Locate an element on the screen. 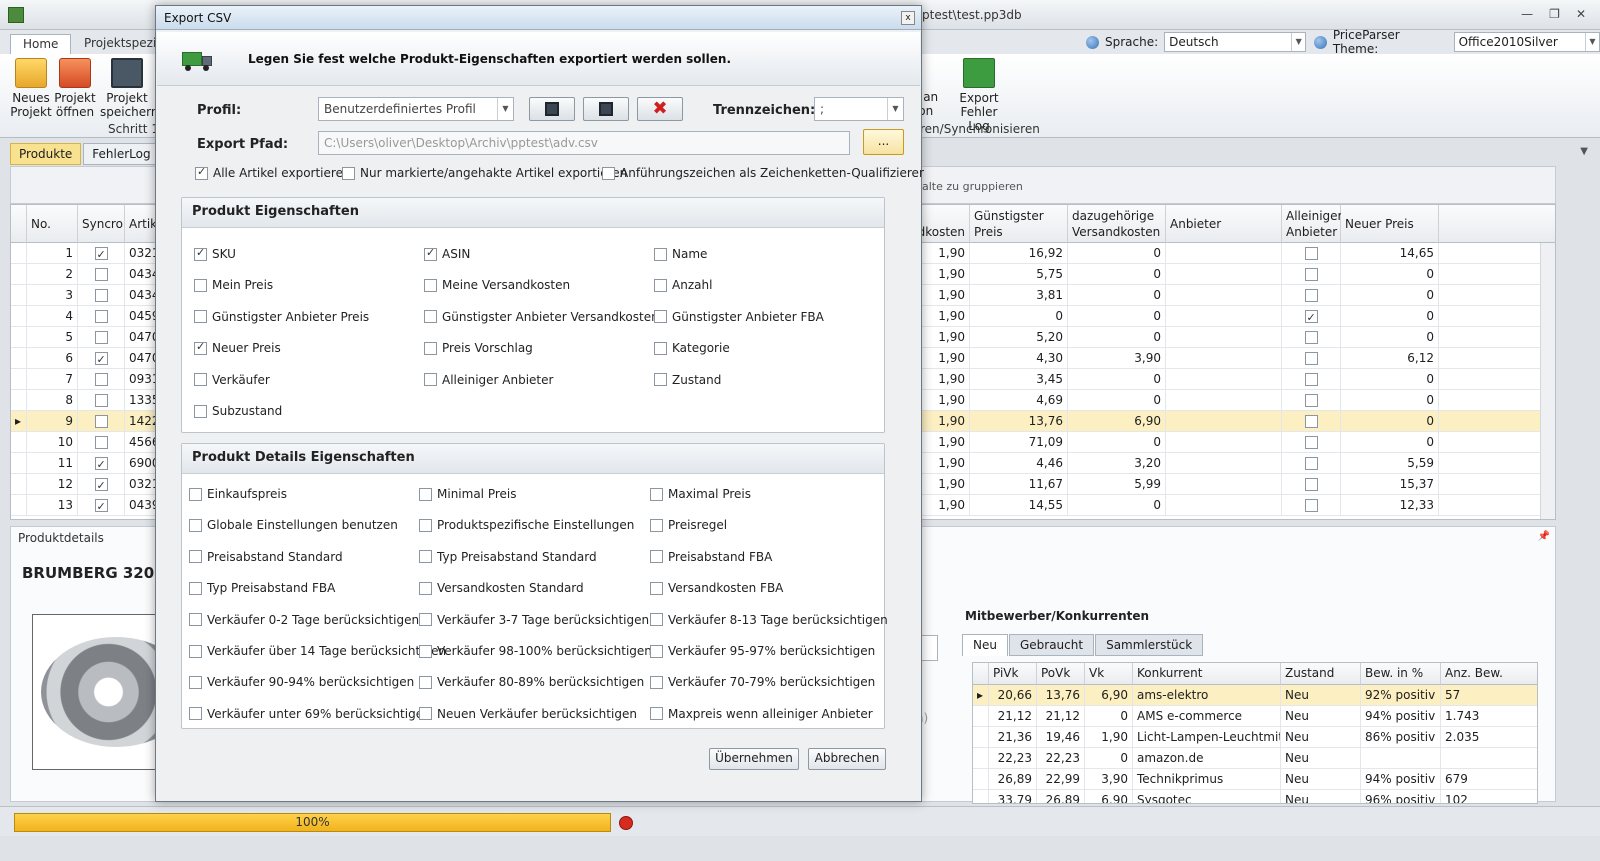 Image resolution: width=1600 pixels, height=861 pixels. stop-icon is located at coordinates (626, 823).